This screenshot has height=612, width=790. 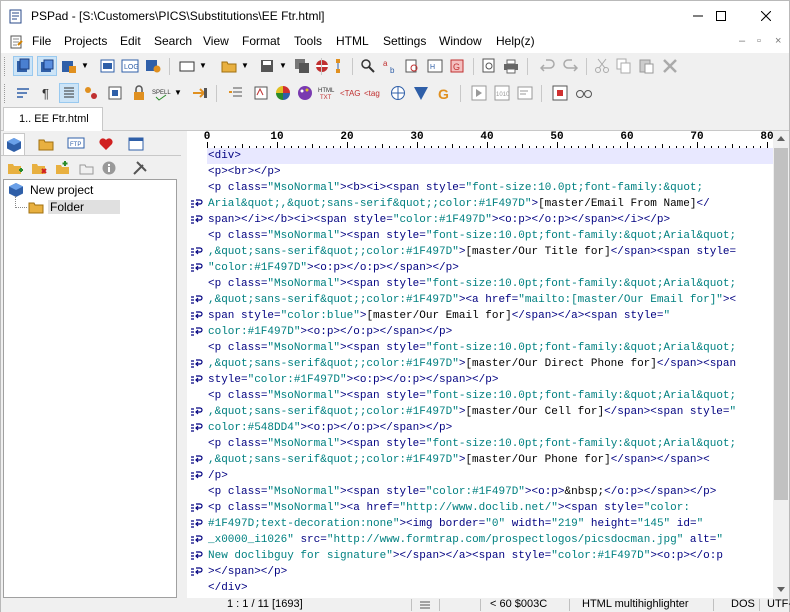 I want to click on cut-button, so click(x=602, y=66).